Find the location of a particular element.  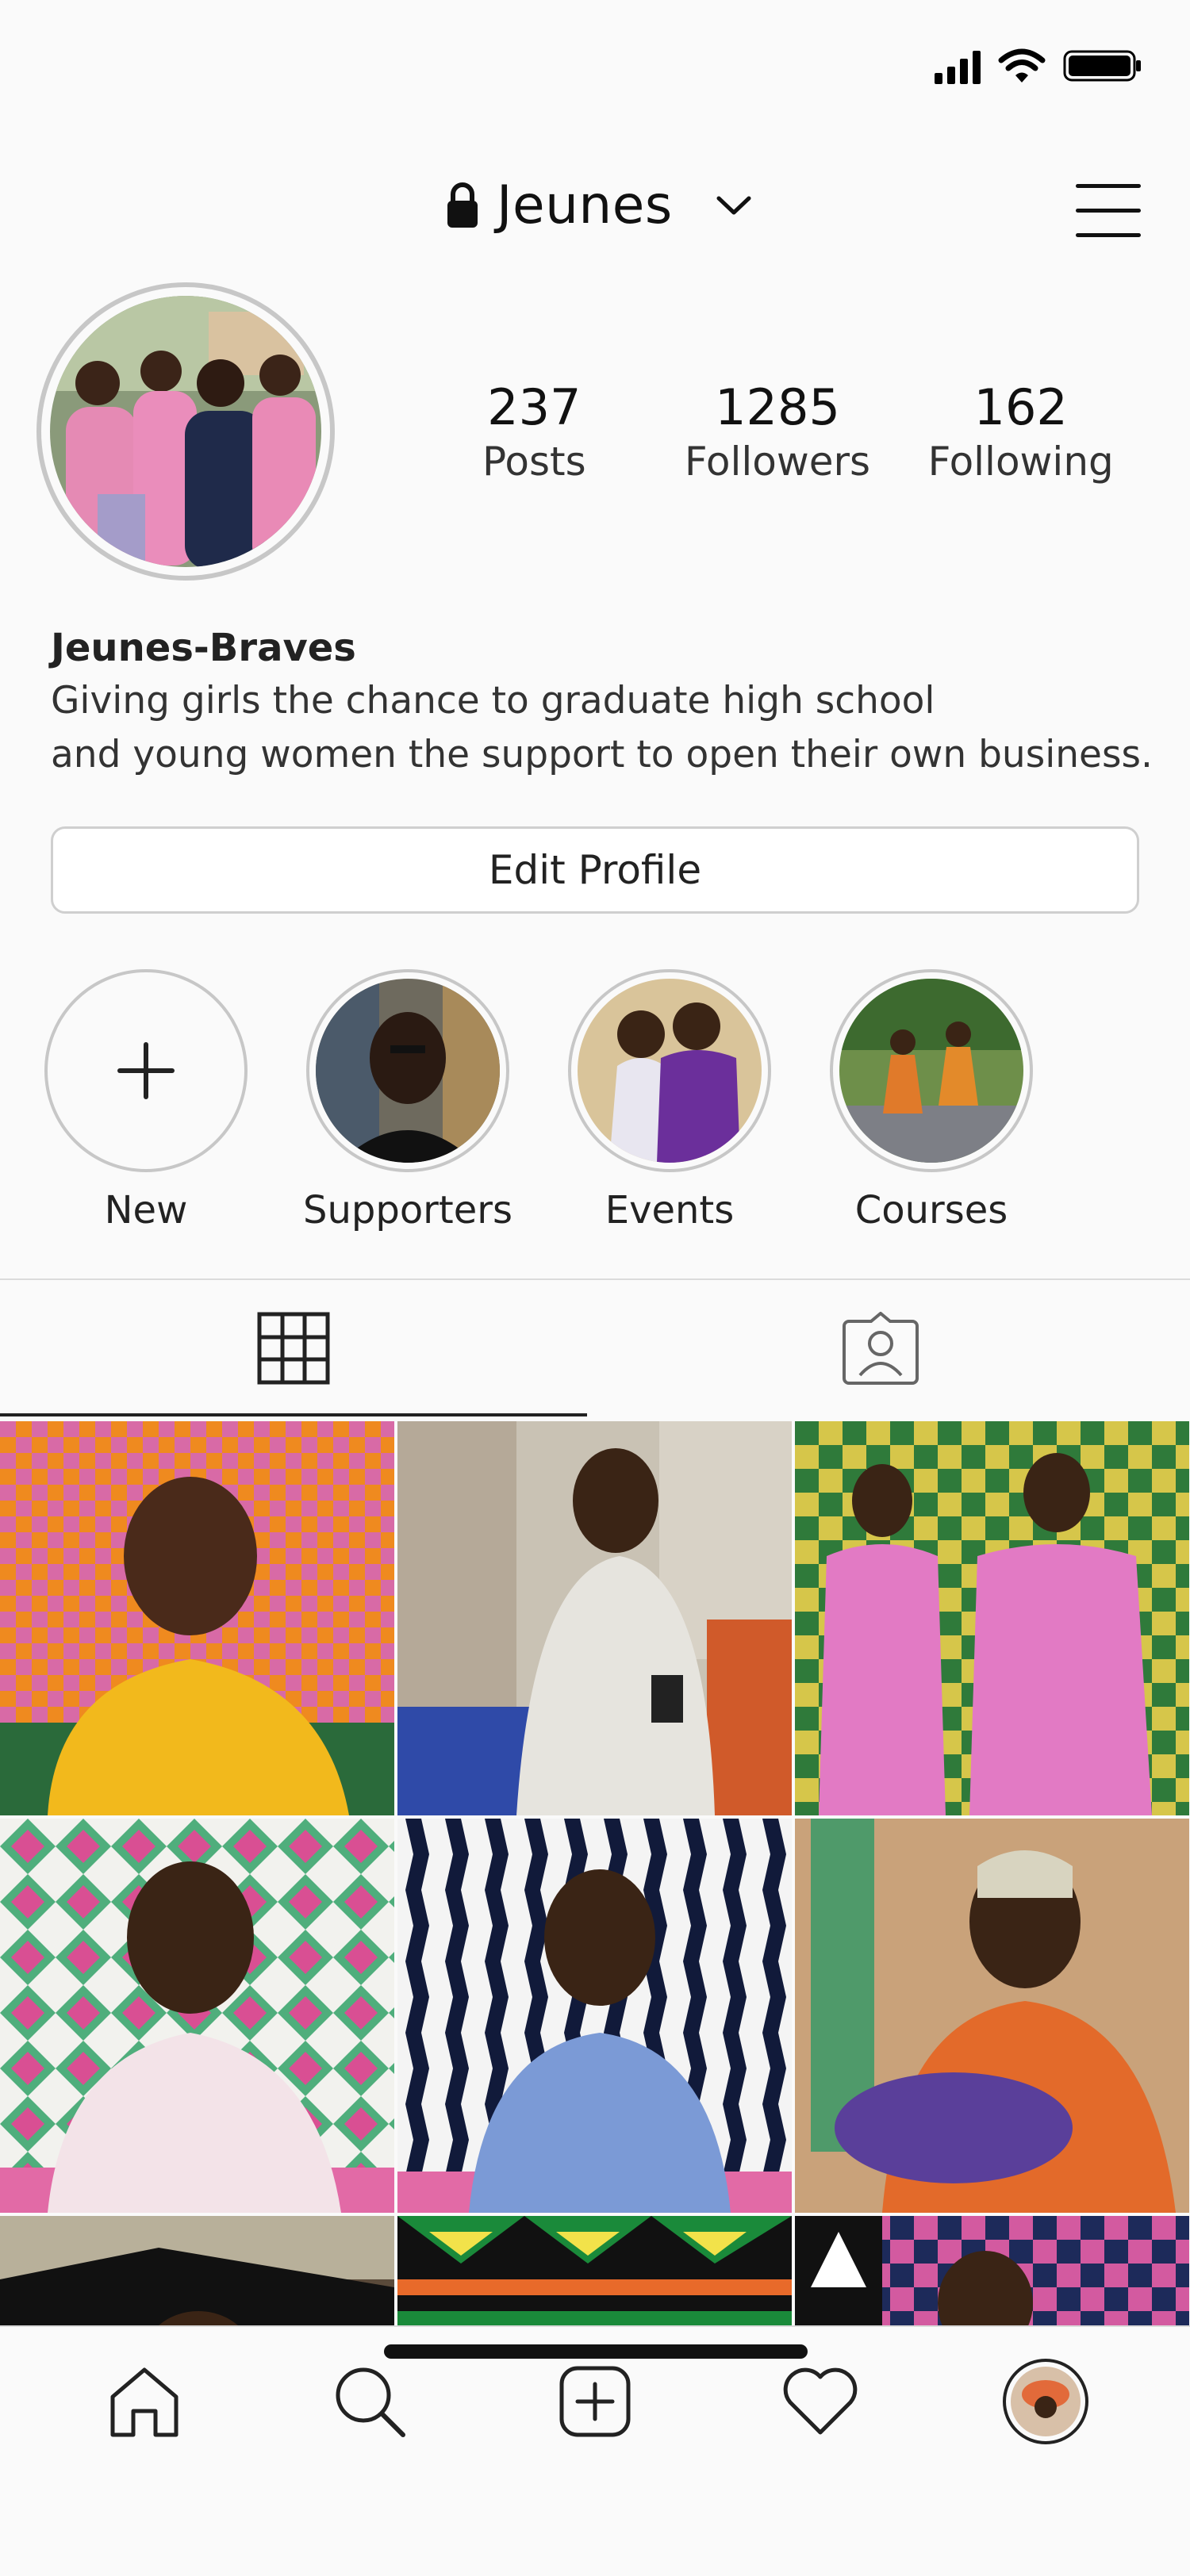

nav-profile is located at coordinates (1045, 2402).